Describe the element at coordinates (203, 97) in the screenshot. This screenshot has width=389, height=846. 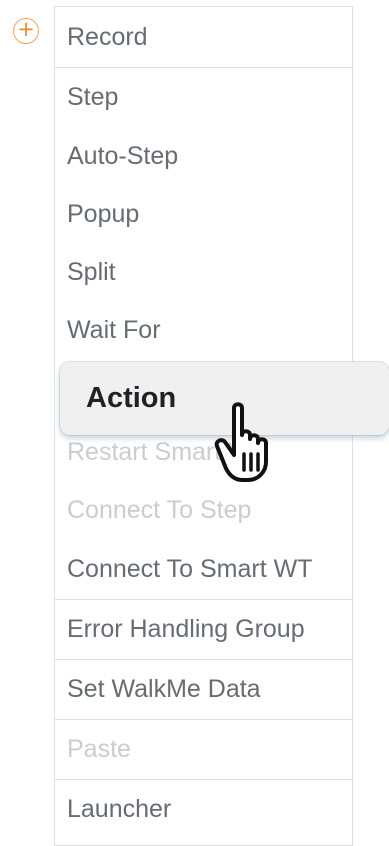
I see `menu-item-step: Step` at that location.